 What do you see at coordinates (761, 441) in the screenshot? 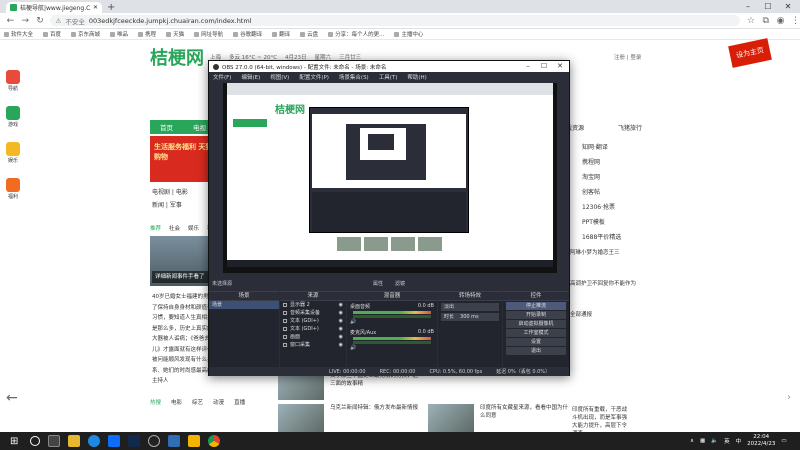
I see `clock: 22:04 2022/4/23` at bounding box center [761, 441].